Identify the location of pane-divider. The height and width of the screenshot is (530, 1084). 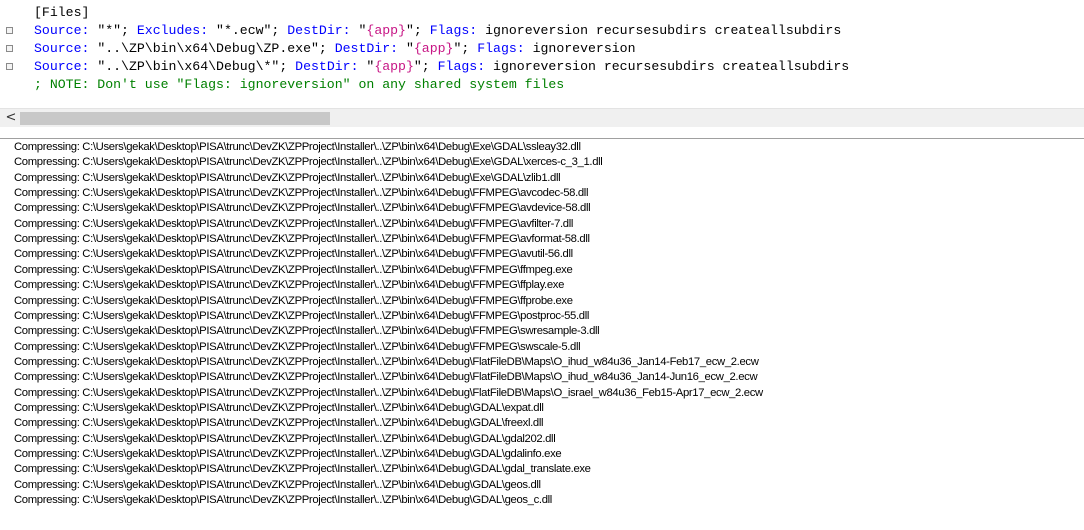
(542, 138).